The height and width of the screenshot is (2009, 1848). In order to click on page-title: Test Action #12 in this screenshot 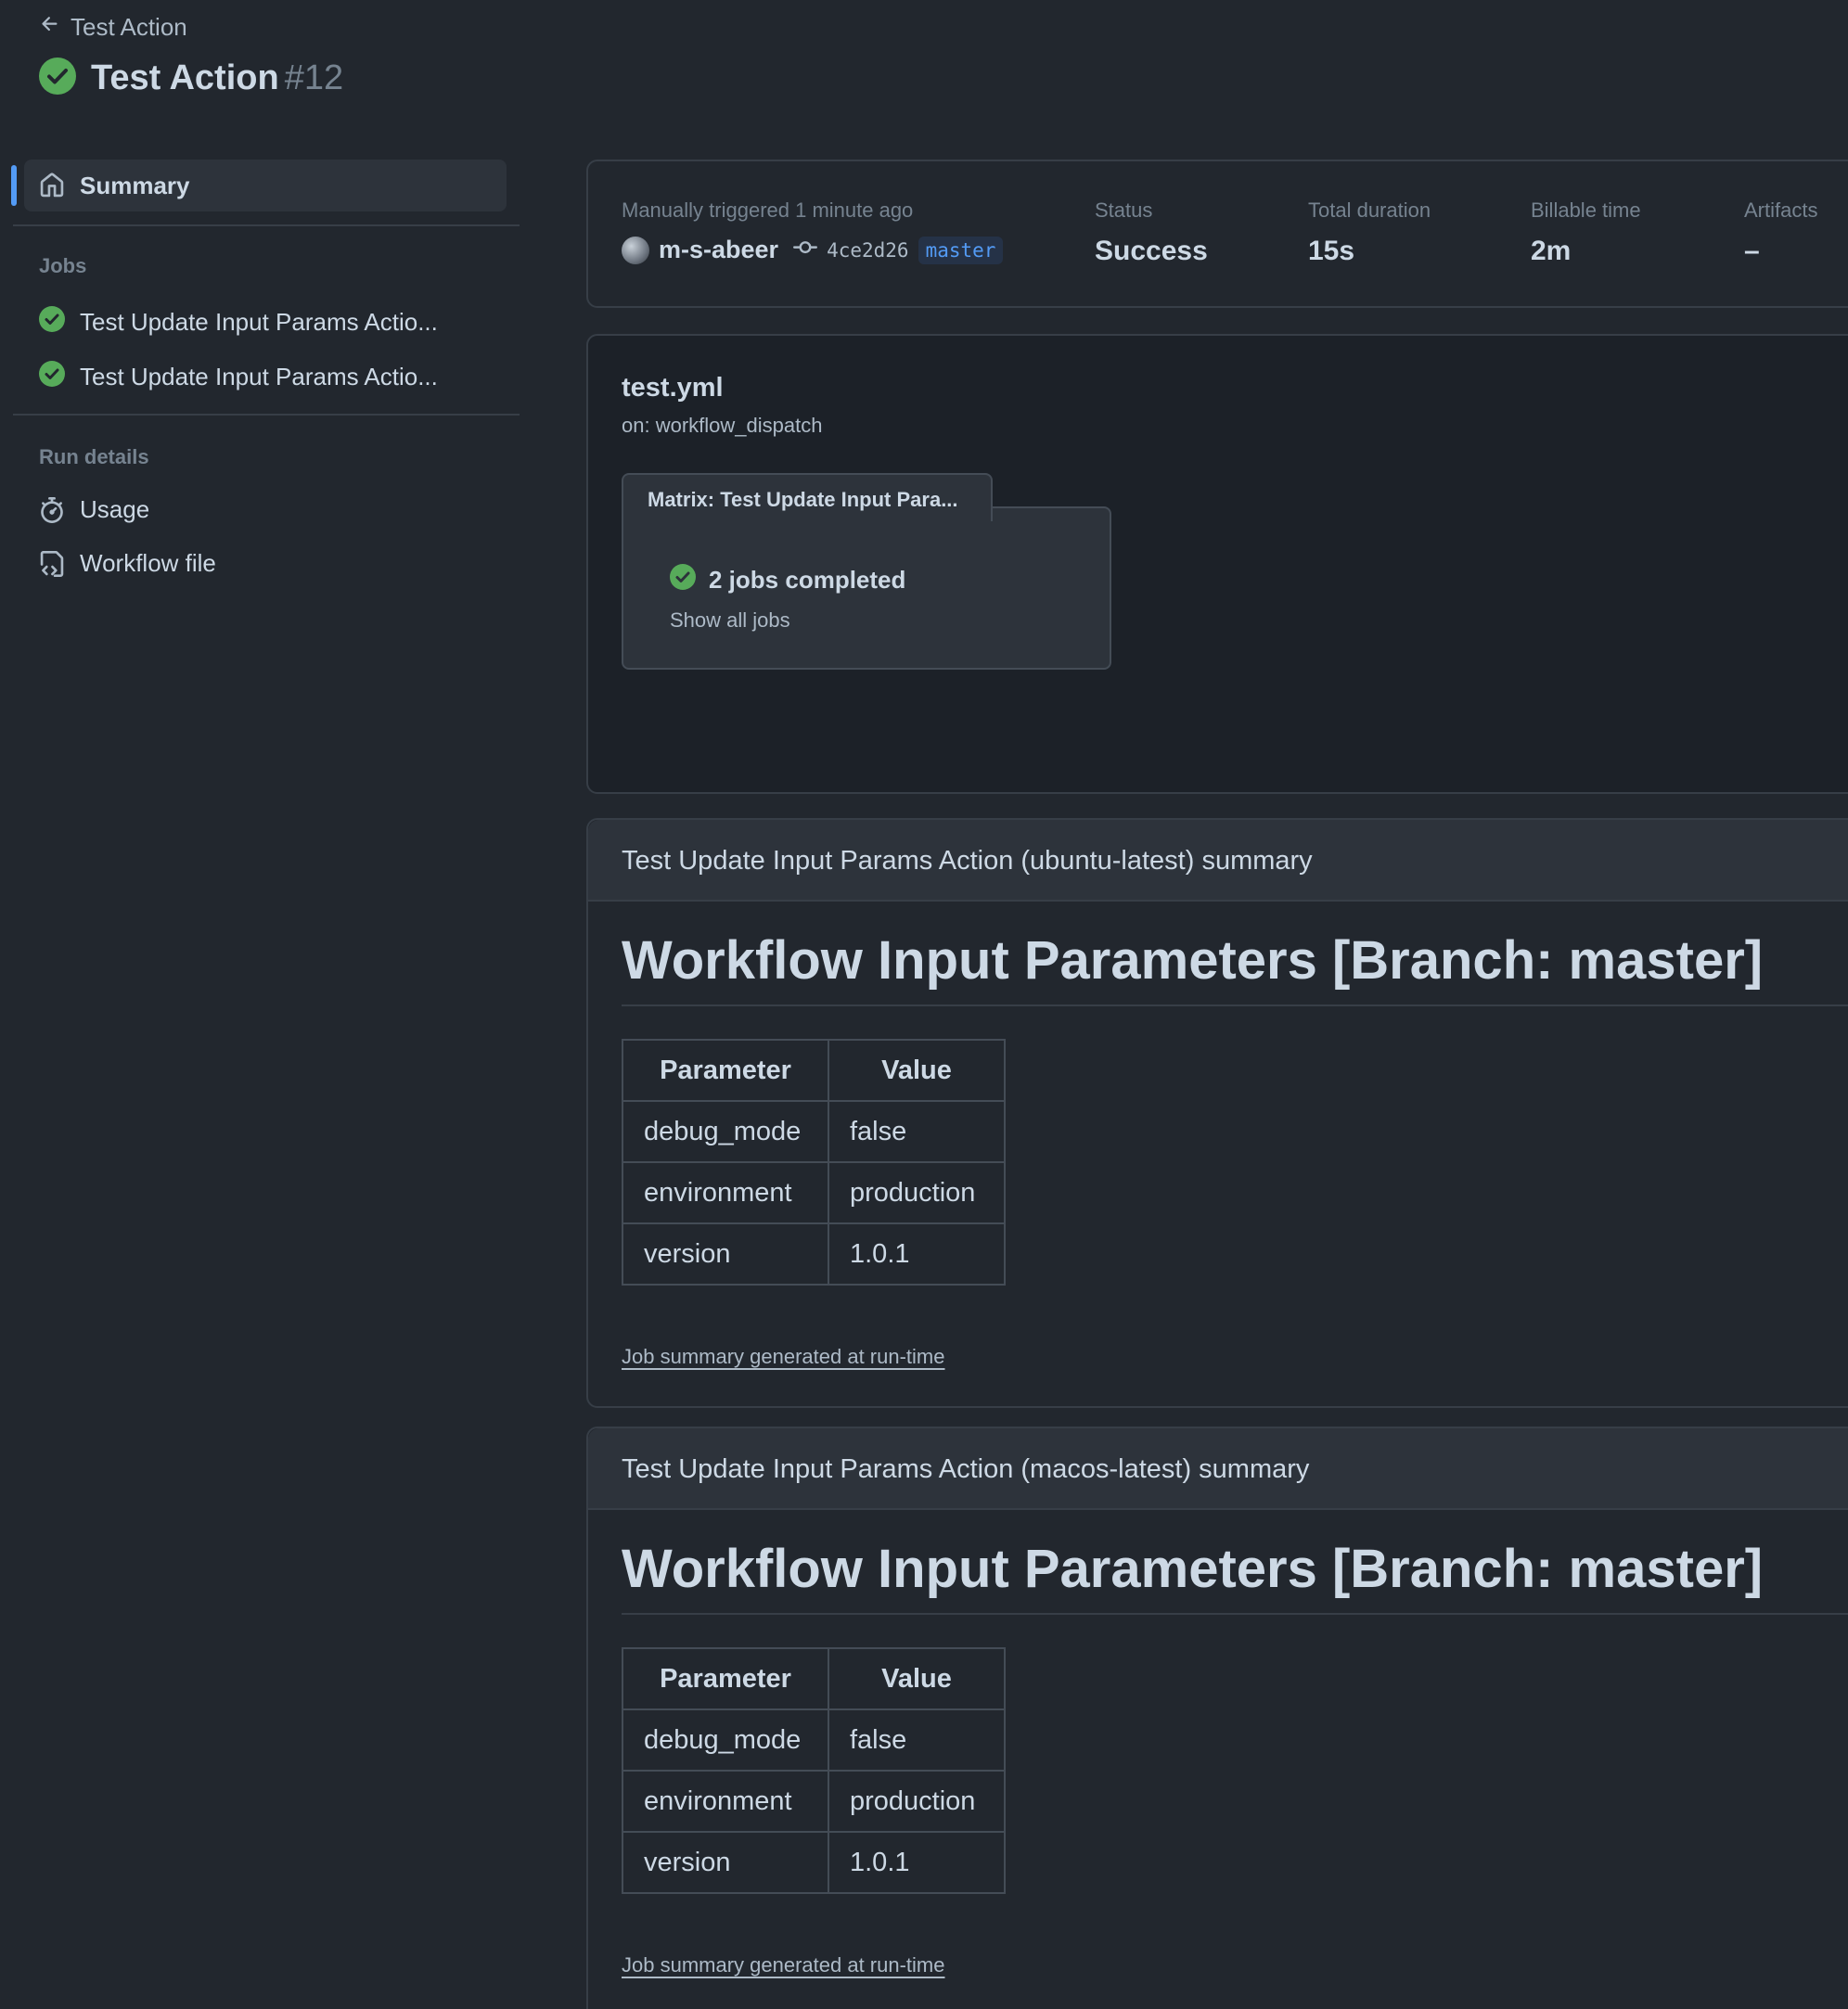, I will do `click(217, 78)`.